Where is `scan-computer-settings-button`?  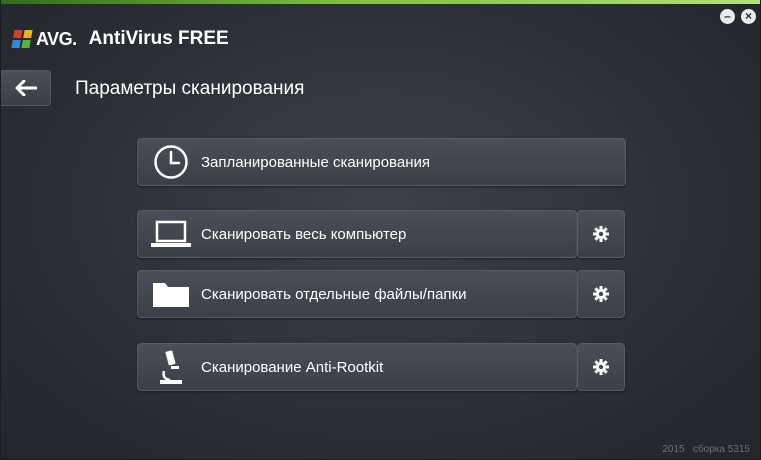
scan-computer-settings-button is located at coordinates (601, 234).